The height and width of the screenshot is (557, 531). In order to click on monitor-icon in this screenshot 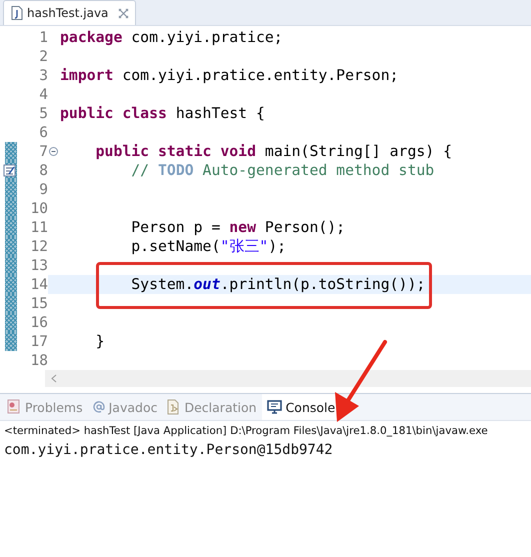, I will do `click(274, 407)`.